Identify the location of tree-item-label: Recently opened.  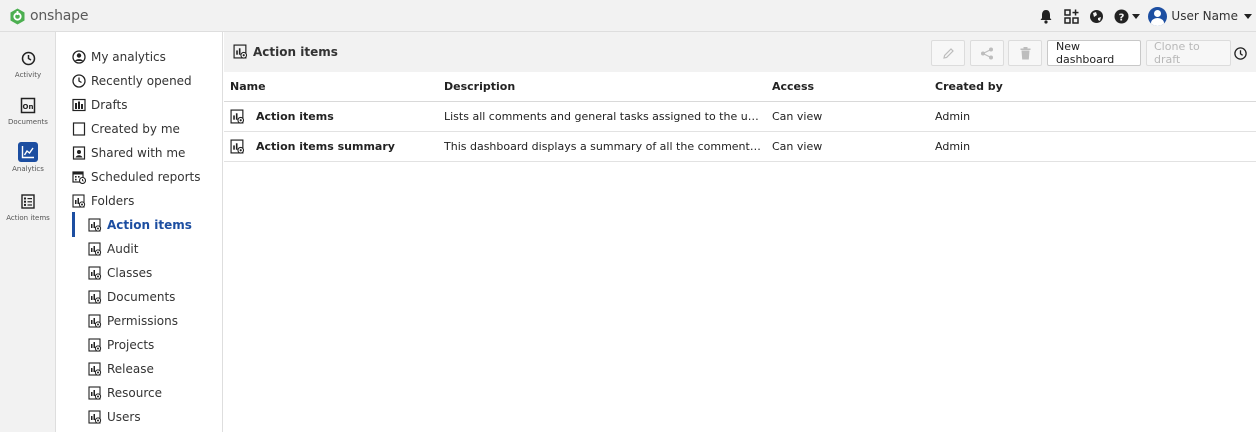
(141, 81).